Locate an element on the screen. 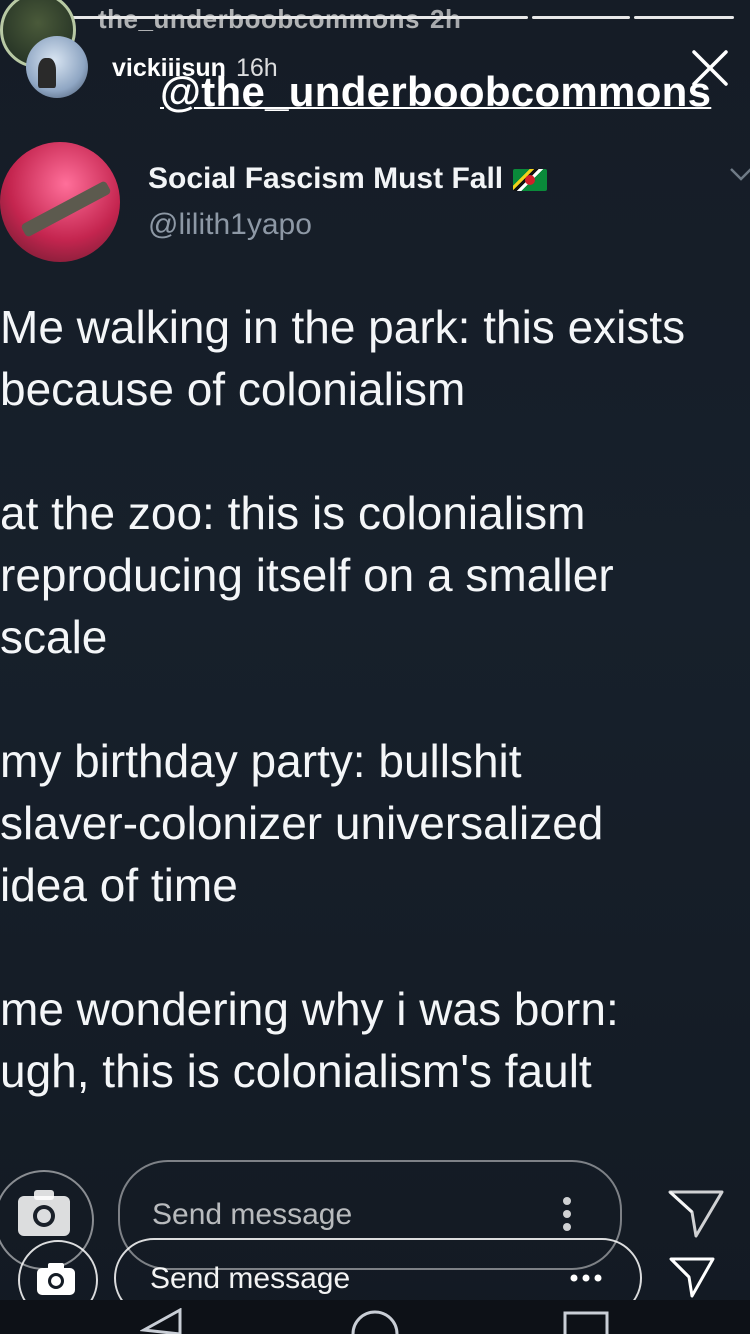 This screenshot has height=1334, width=750. message-placeholder: Send message is located at coordinates (250, 1278).